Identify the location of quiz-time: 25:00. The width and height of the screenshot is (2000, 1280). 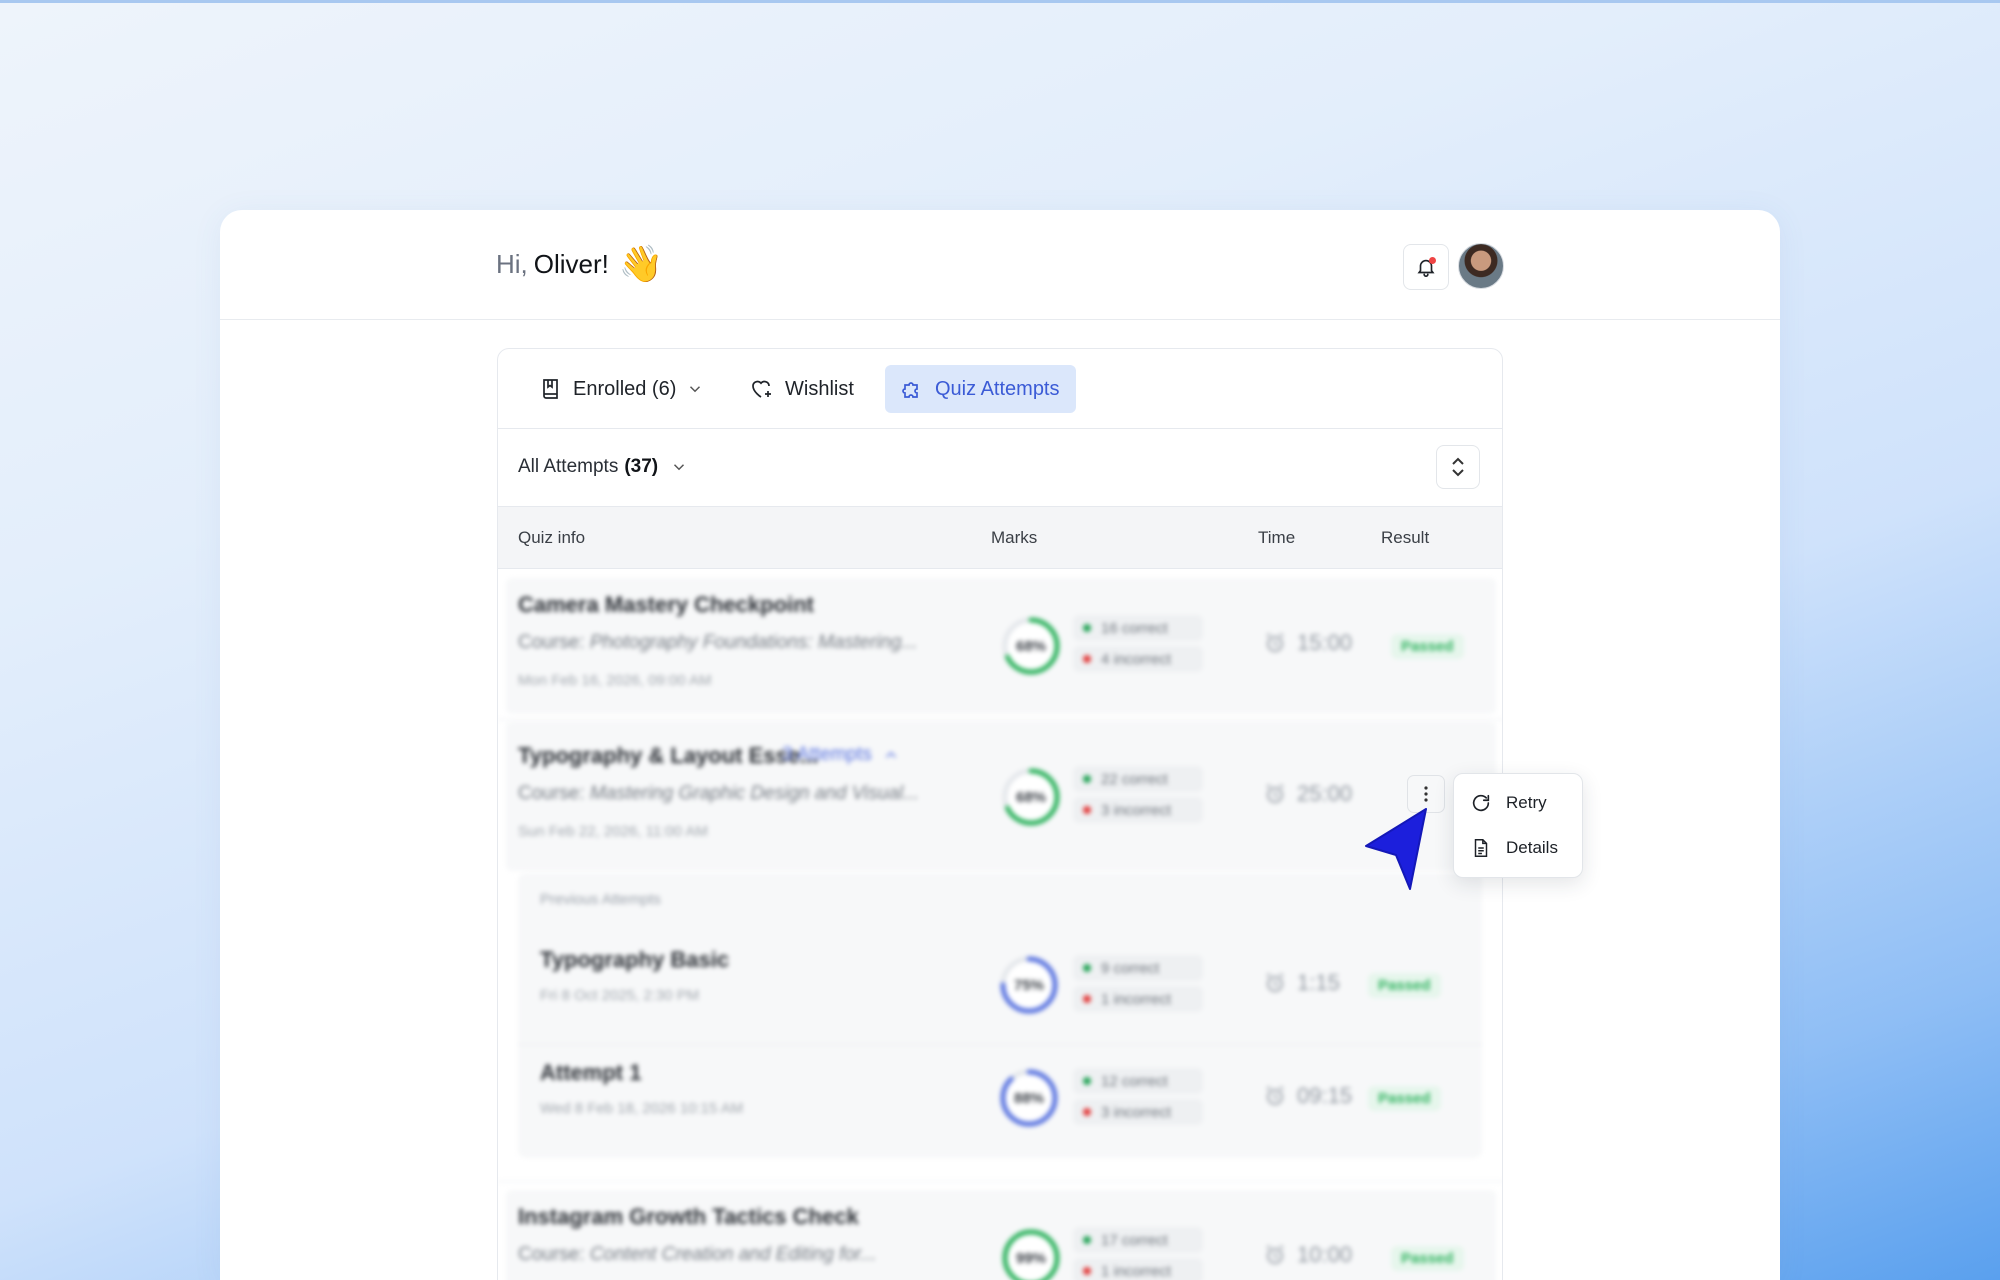
(1307, 794).